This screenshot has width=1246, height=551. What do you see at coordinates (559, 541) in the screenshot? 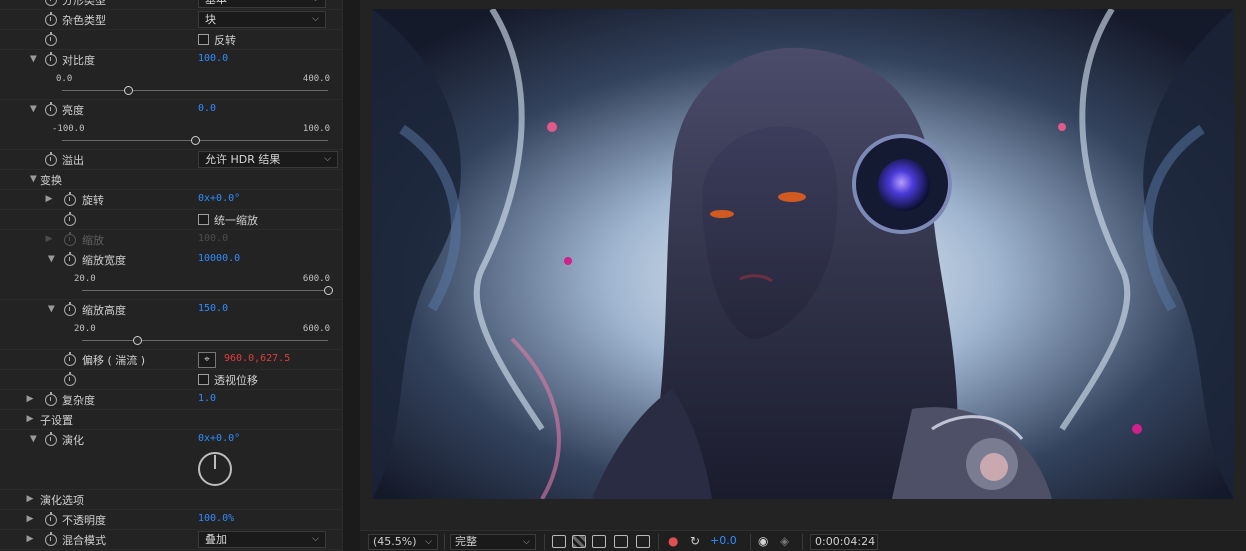
I see `fast-previews-icon` at bounding box center [559, 541].